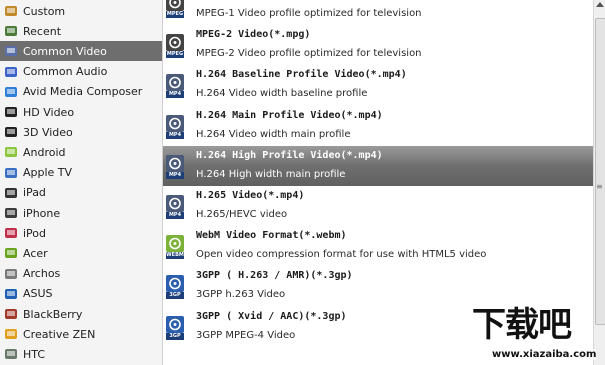 Image resolution: width=605 pixels, height=365 pixels. I want to click on sidebar-item-iphone: iPhone, so click(81, 213).